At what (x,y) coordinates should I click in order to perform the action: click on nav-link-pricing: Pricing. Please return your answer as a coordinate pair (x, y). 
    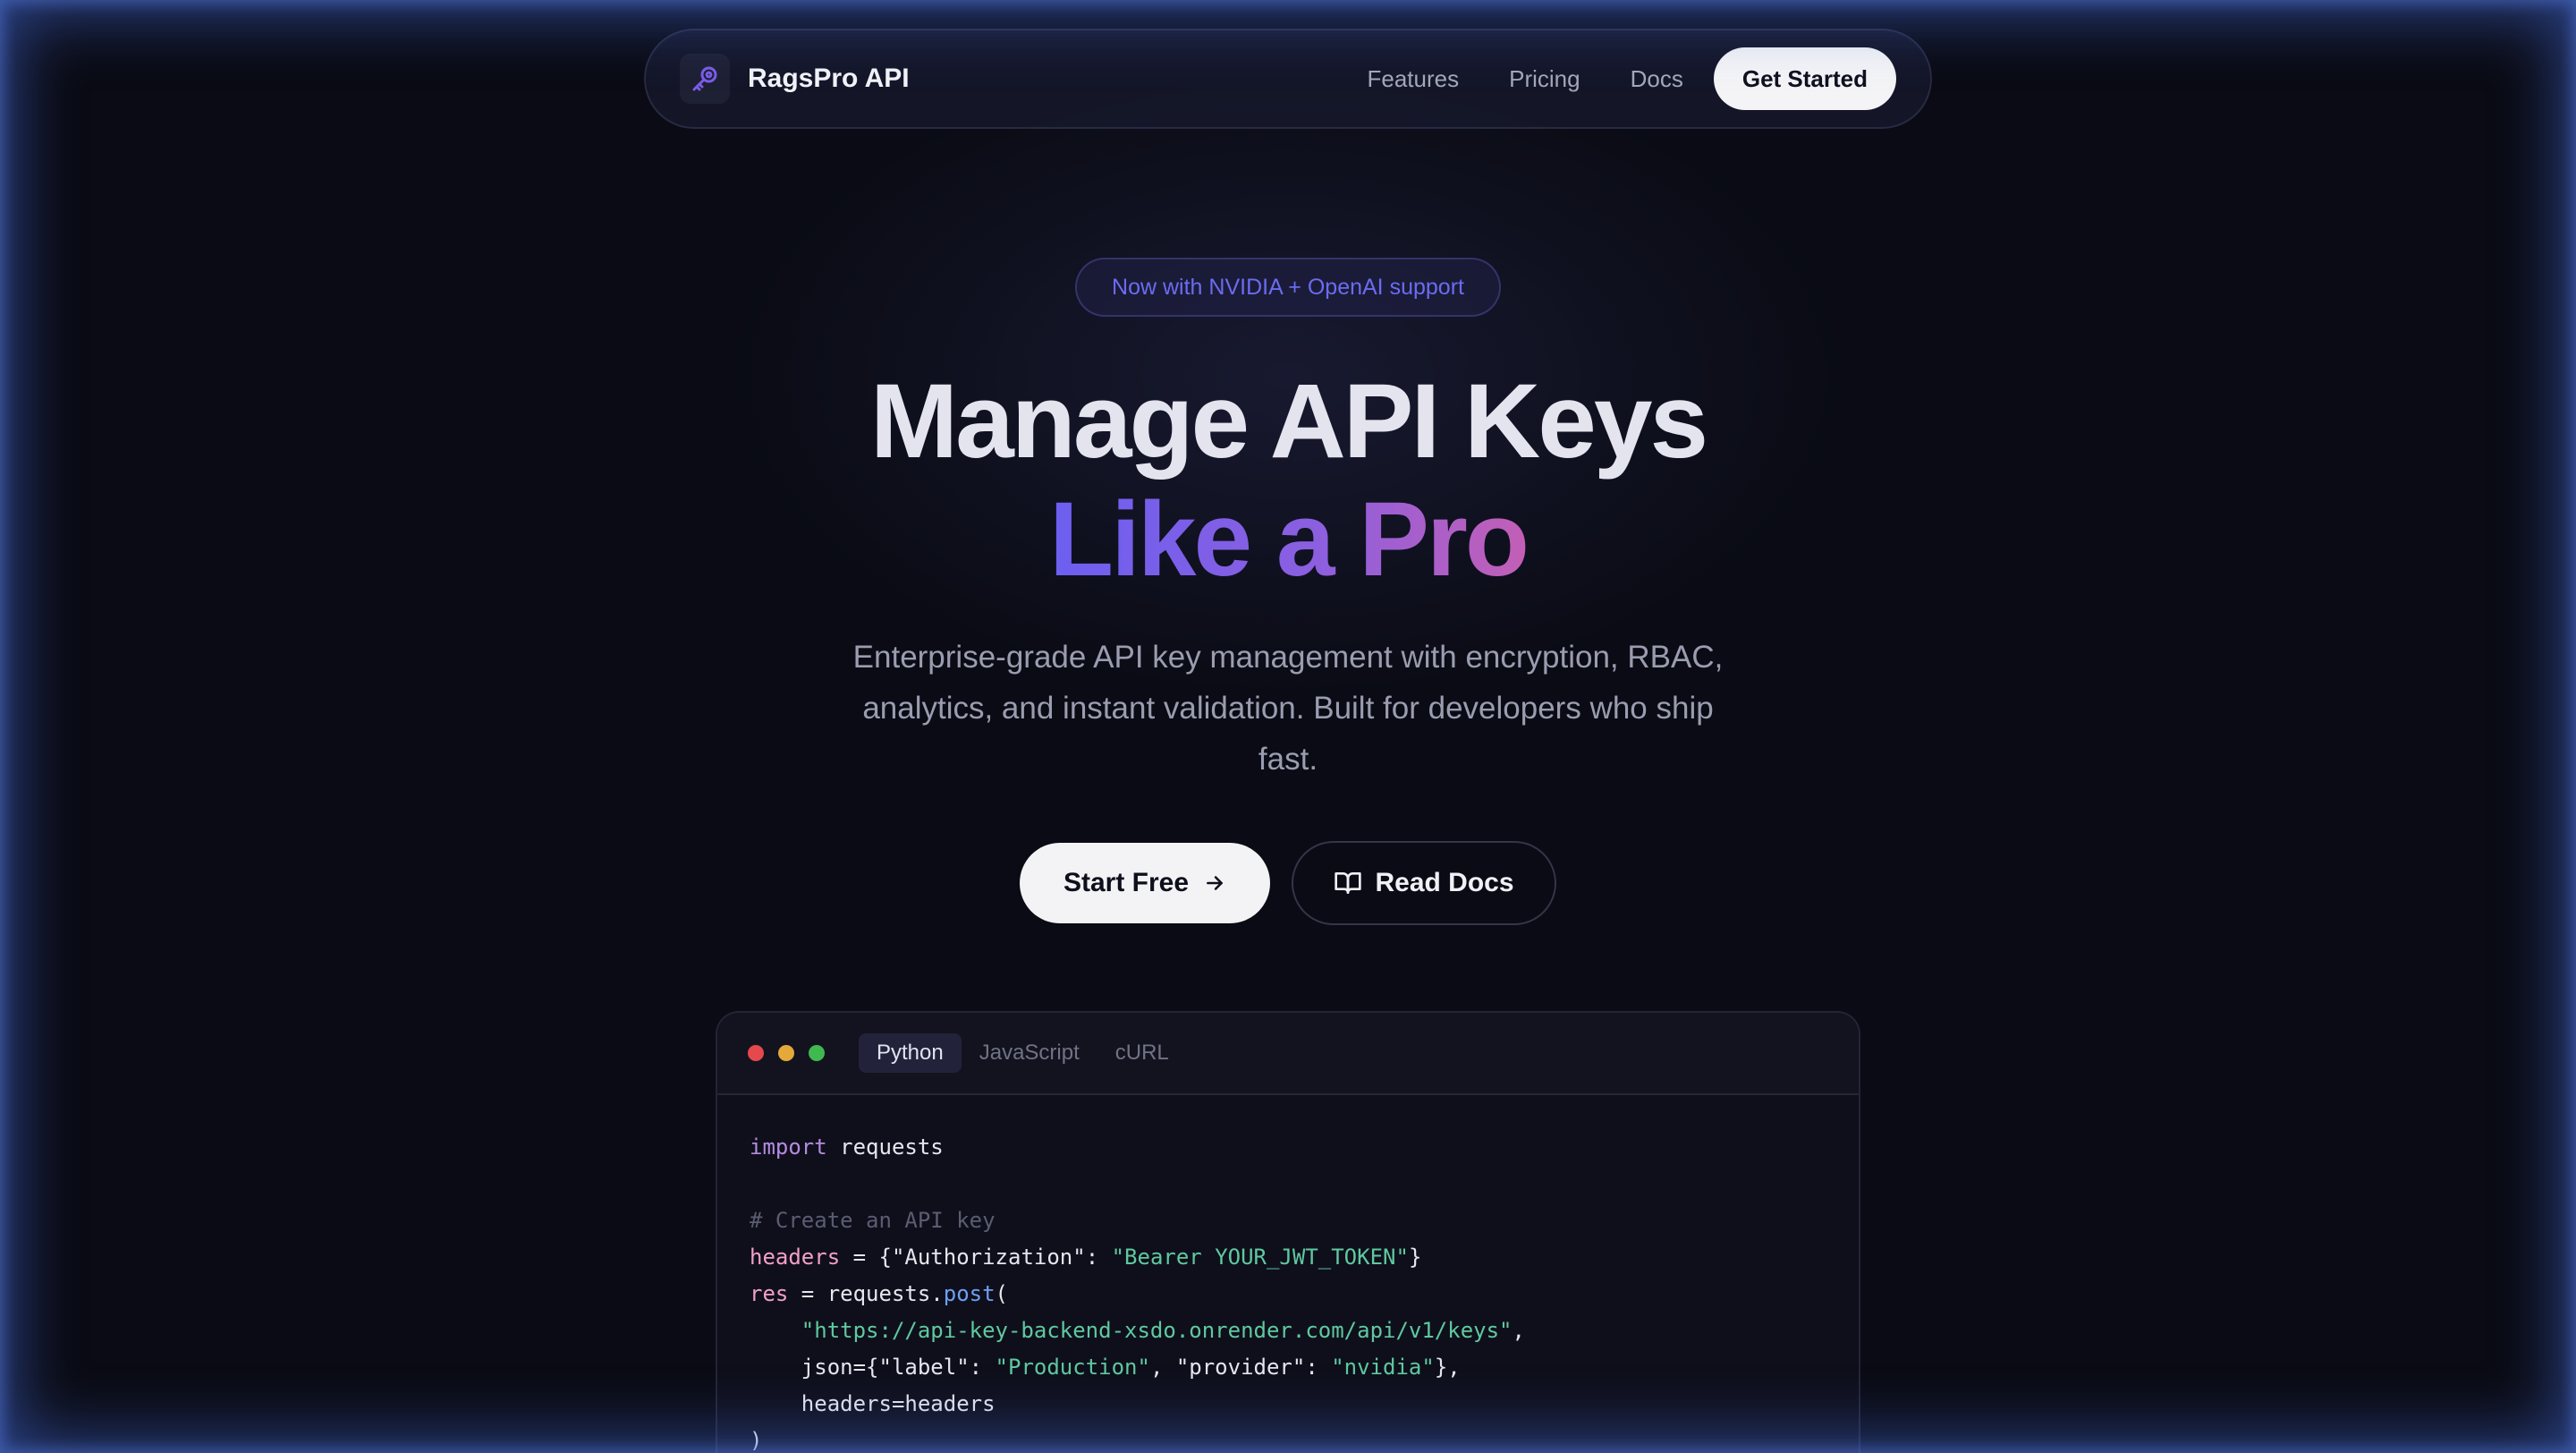
    Looking at the image, I should click on (1544, 79).